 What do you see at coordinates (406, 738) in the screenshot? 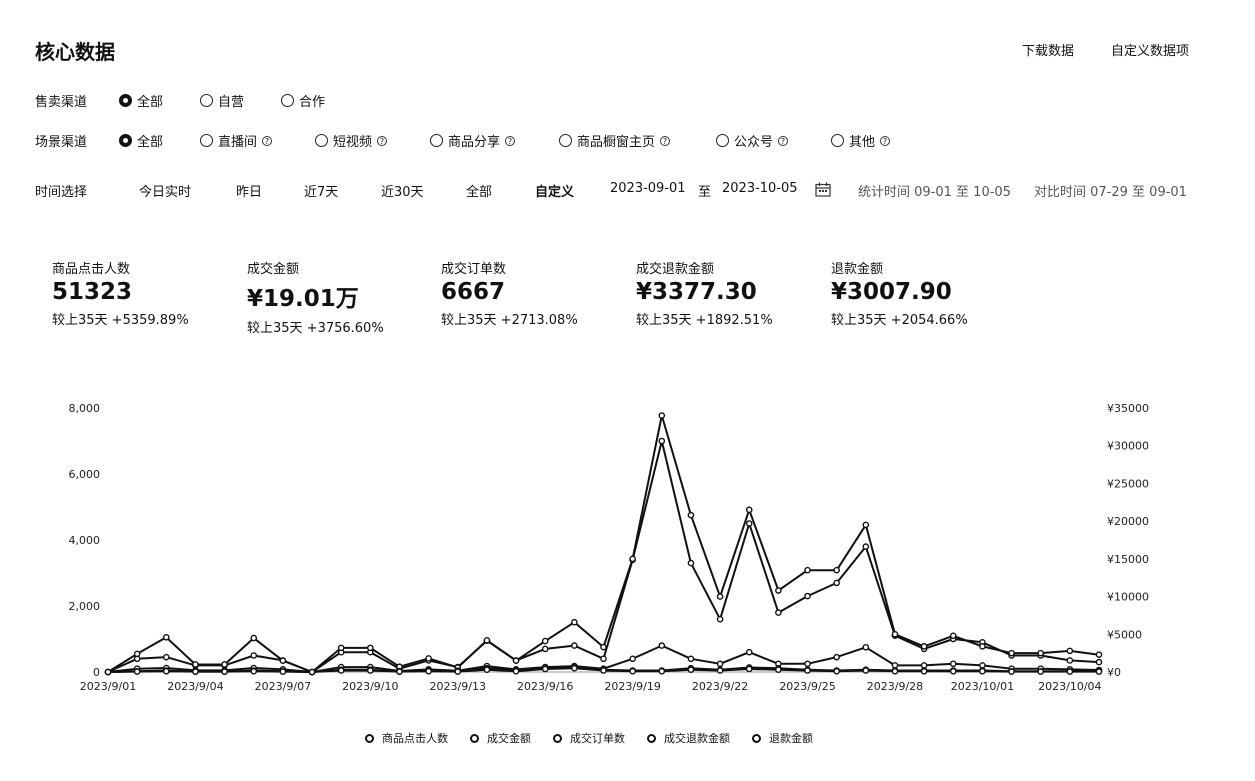
I see `legend-item: 商品点击人数` at bounding box center [406, 738].